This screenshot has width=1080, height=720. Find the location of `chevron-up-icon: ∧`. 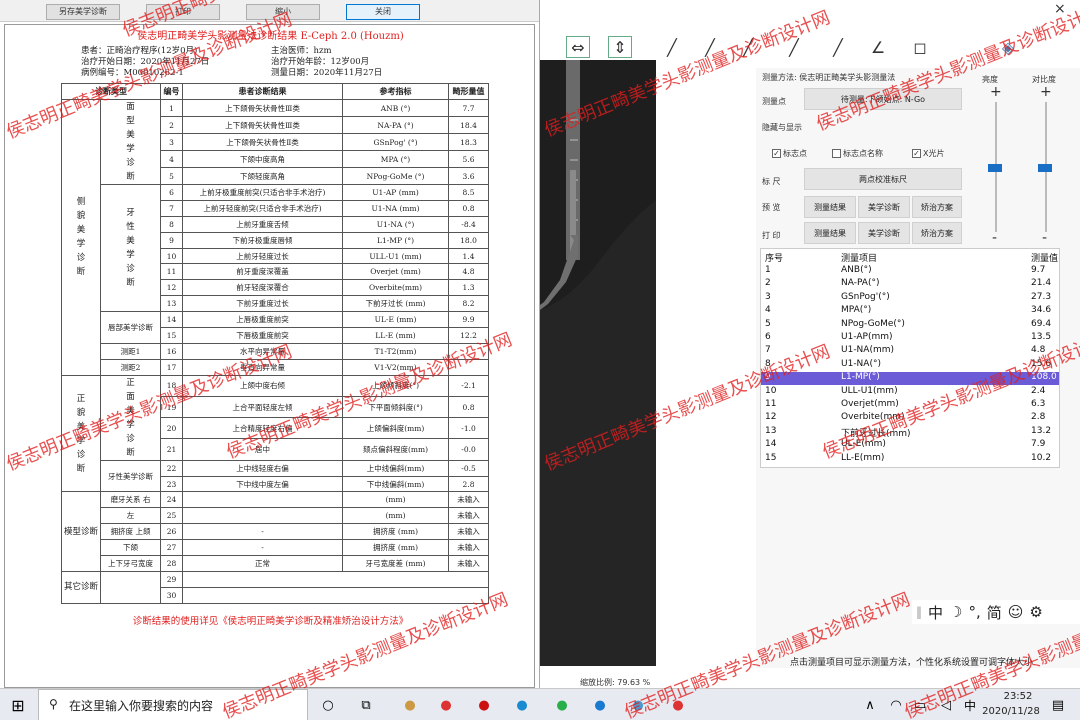

chevron-up-icon: ∧ is located at coordinates (870, 705).